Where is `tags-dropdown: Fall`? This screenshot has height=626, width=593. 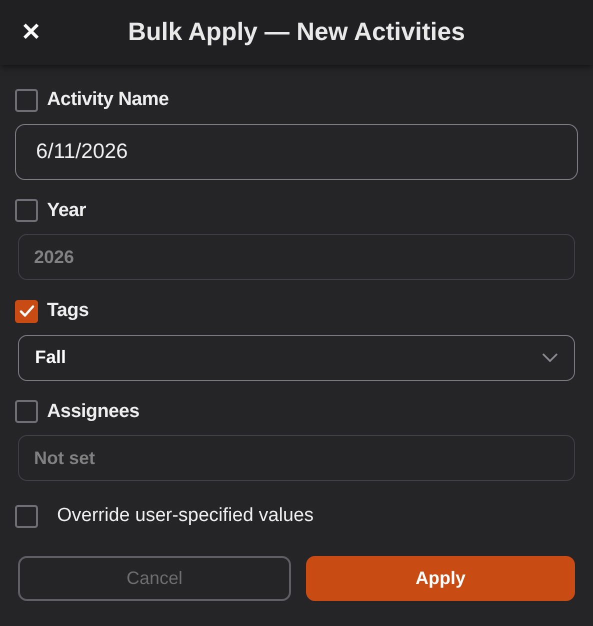
tags-dropdown: Fall is located at coordinates (296, 357).